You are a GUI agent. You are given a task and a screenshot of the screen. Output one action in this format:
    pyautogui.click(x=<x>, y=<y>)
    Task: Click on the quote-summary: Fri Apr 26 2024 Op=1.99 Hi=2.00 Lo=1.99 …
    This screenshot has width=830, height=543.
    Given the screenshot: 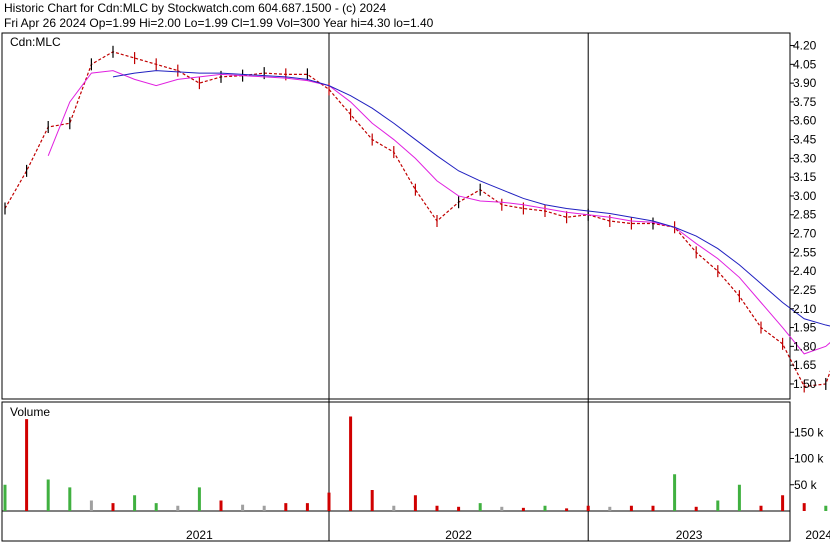 What is the action you would take?
    pyautogui.click(x=219, y=23)
    